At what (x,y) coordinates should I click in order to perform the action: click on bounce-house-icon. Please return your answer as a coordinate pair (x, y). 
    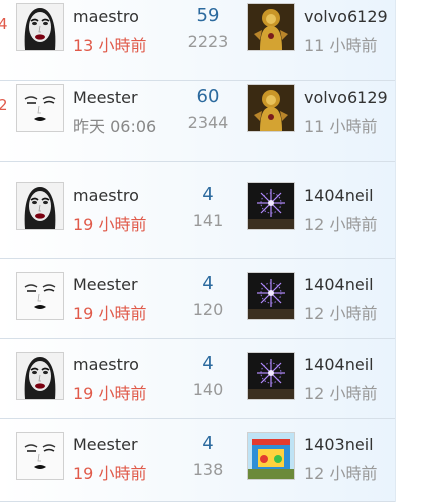
    Looking at the image, I should click on (271, 456).